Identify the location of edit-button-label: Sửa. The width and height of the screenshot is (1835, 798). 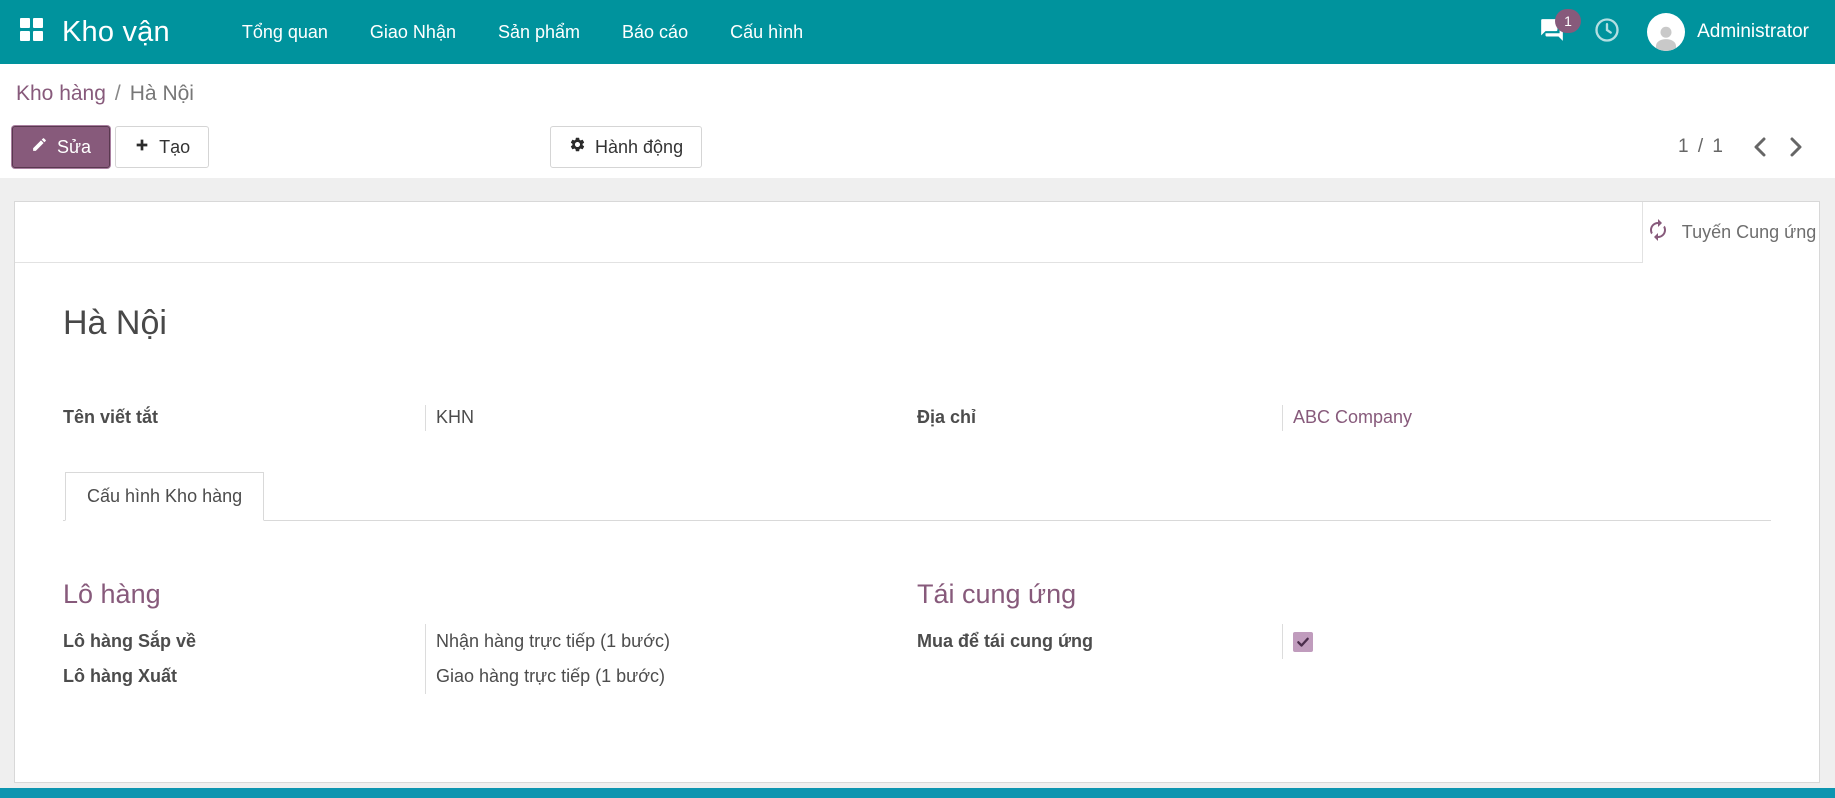
(74, 146).